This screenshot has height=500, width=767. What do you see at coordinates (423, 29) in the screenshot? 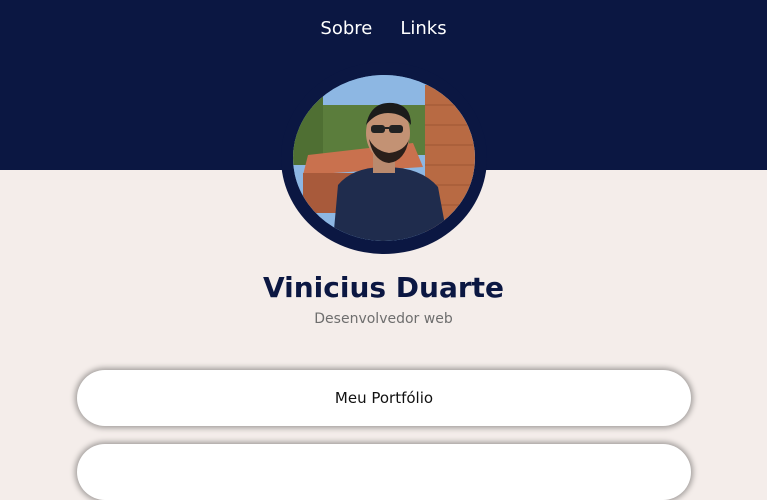
I see `nav-item-links: Links` at bounding box center [423, 29].